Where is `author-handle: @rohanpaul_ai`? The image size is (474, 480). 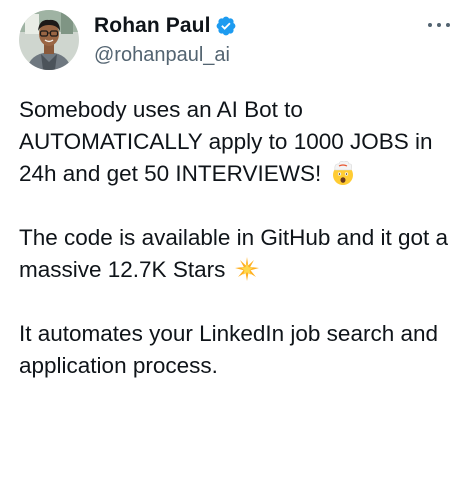
author-handle: @rohanpaul_ai is located at coordinates (162, 55).